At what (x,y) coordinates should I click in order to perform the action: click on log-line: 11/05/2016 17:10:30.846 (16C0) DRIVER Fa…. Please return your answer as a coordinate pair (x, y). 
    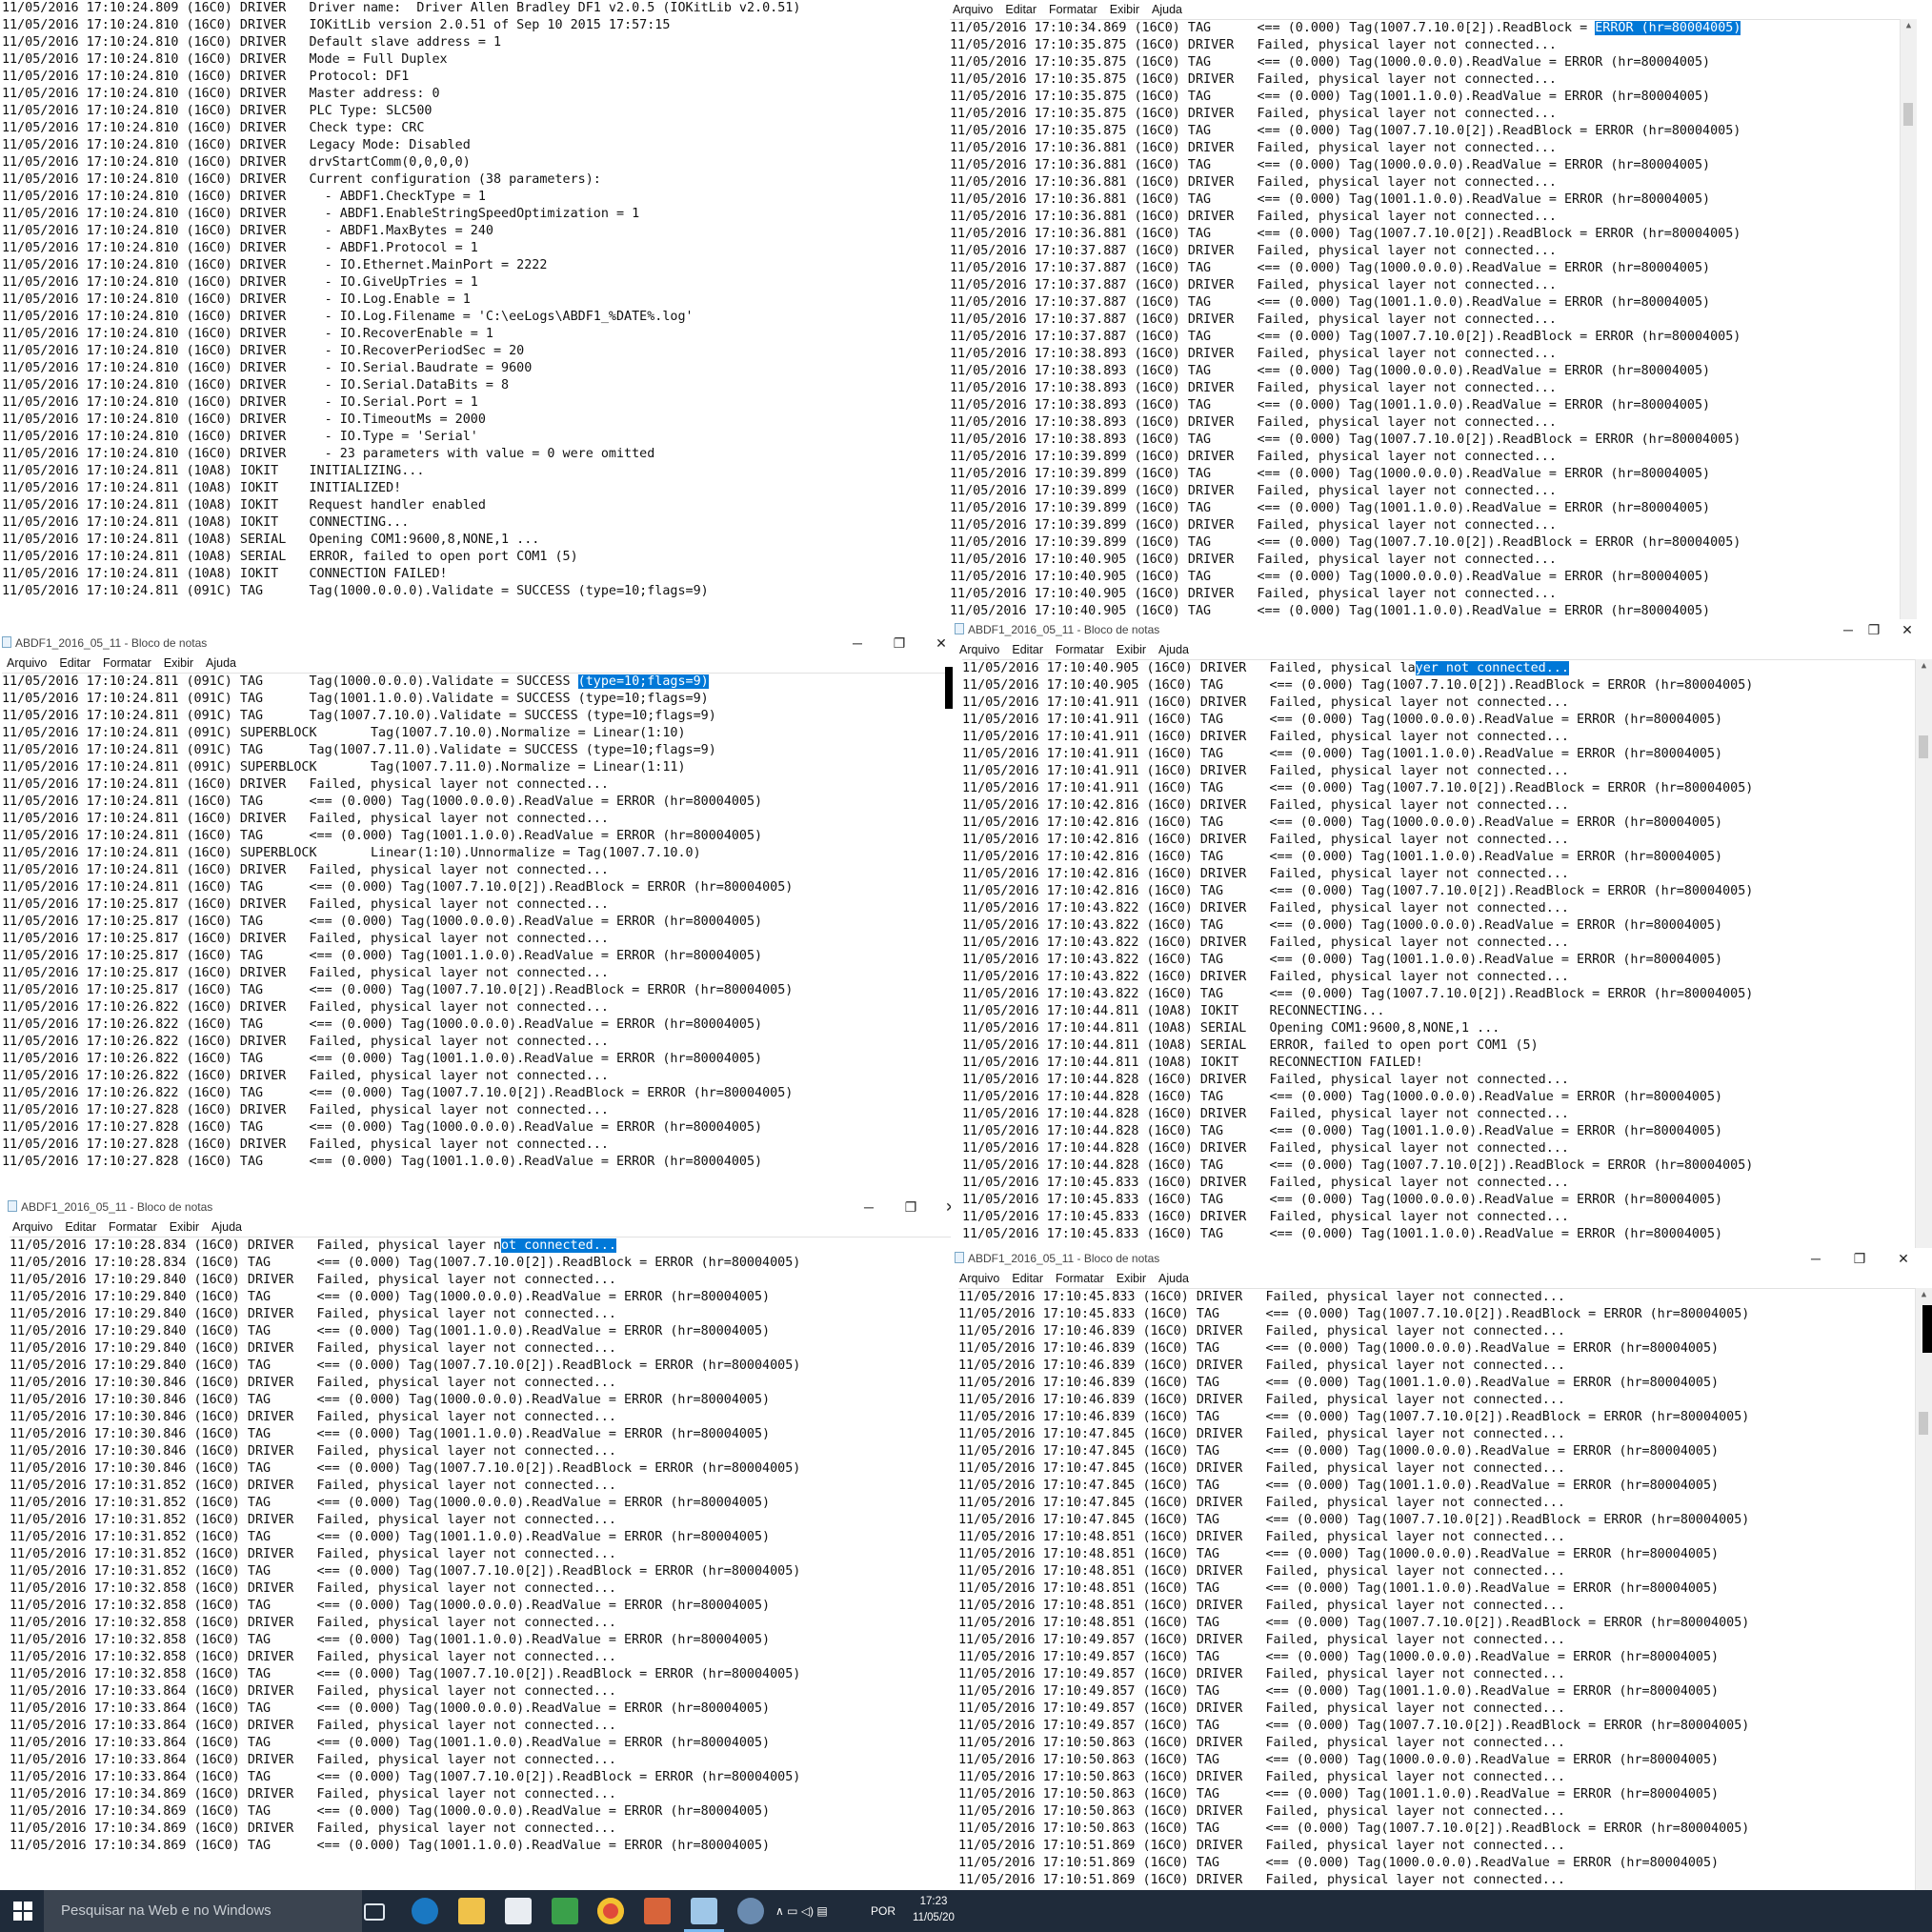
    Looking at the image, I should click on (313, 1451).